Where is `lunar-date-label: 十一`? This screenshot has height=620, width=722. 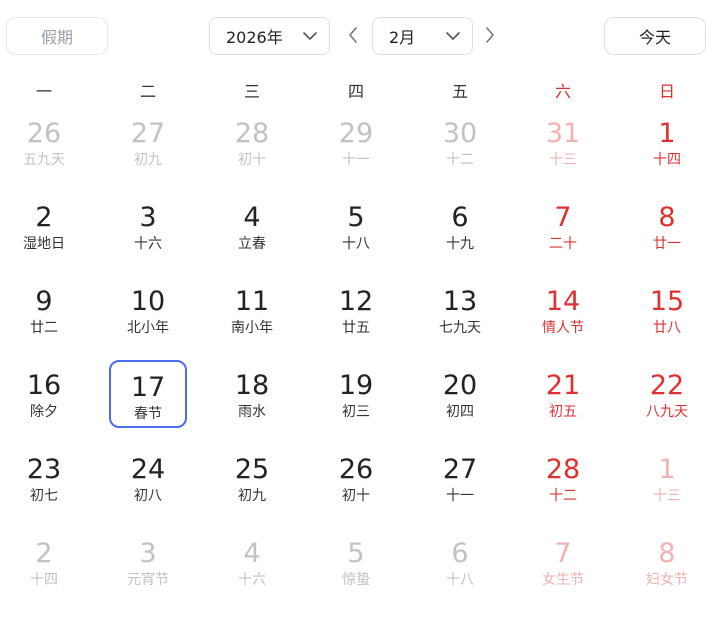
lunar-date-label: 十一 is located at coordinates (356, 160).